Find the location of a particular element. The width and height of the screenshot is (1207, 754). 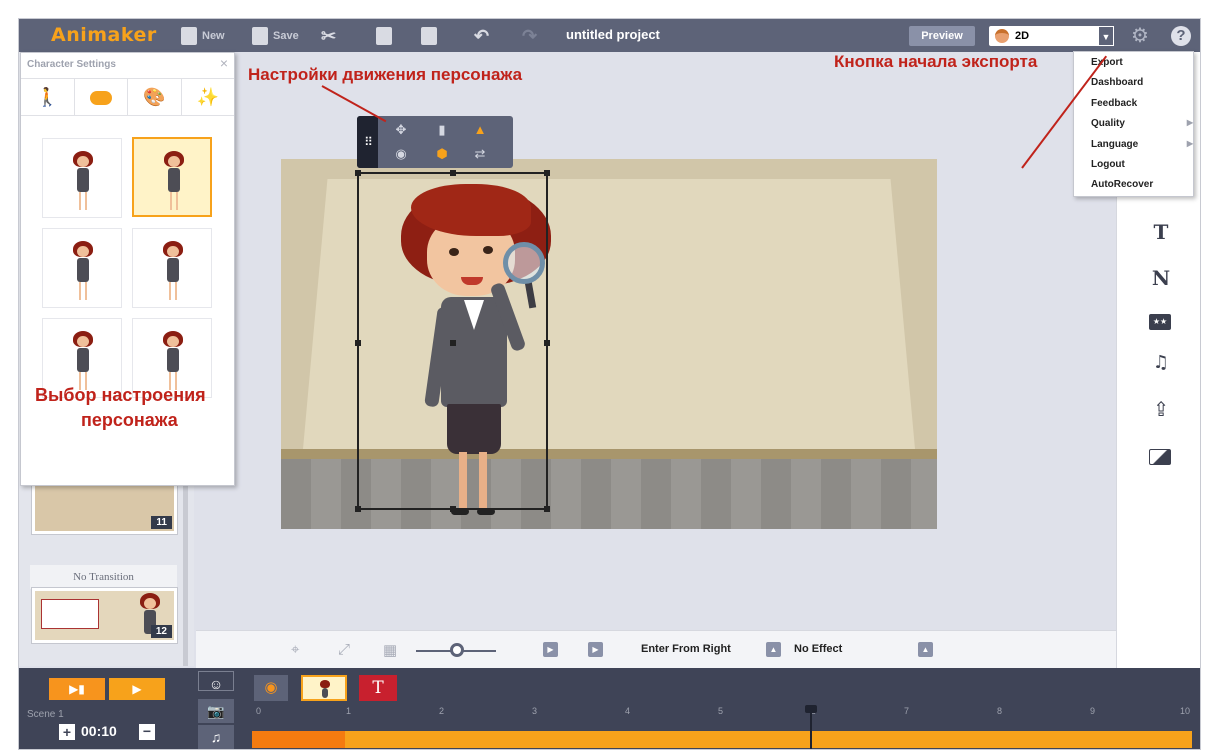

tab-color: 🎨 is located at coordinates (155, 97).